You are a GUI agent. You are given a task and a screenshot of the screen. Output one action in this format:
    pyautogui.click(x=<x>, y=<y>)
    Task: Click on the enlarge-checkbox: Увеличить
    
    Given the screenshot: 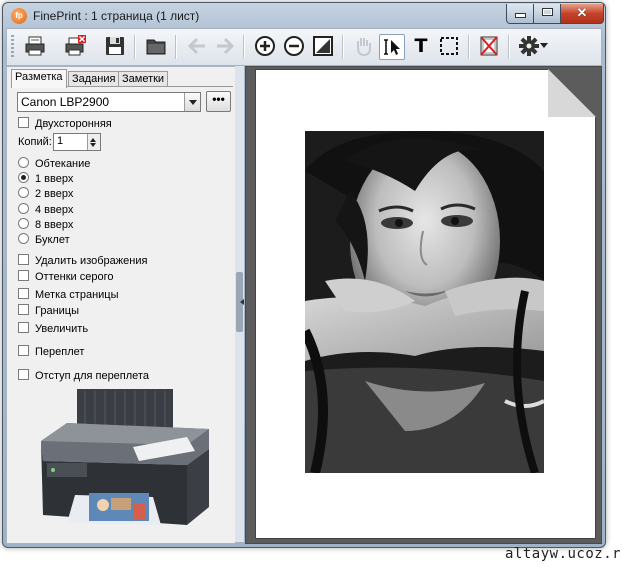 What is the action you would take?
    pyautogui.click(x=53, y=329)
    